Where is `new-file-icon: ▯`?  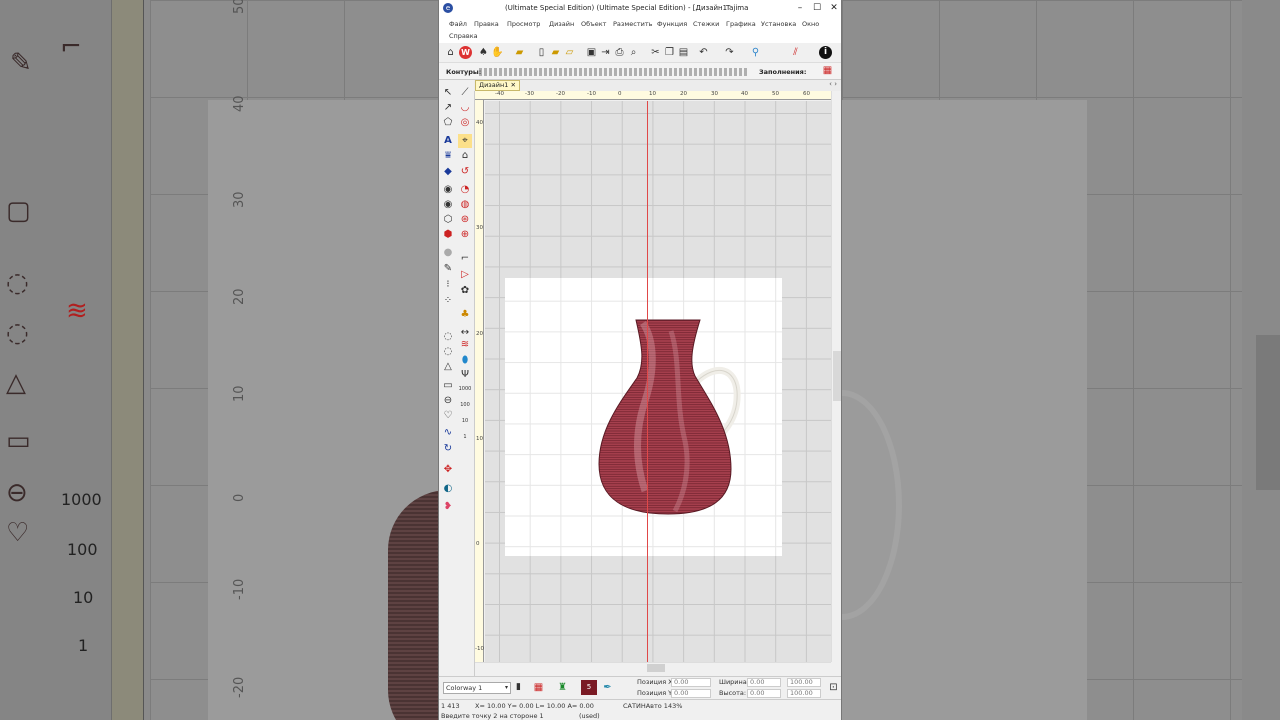 new-file-icon: ▯ is located at coordinates (541, 52).